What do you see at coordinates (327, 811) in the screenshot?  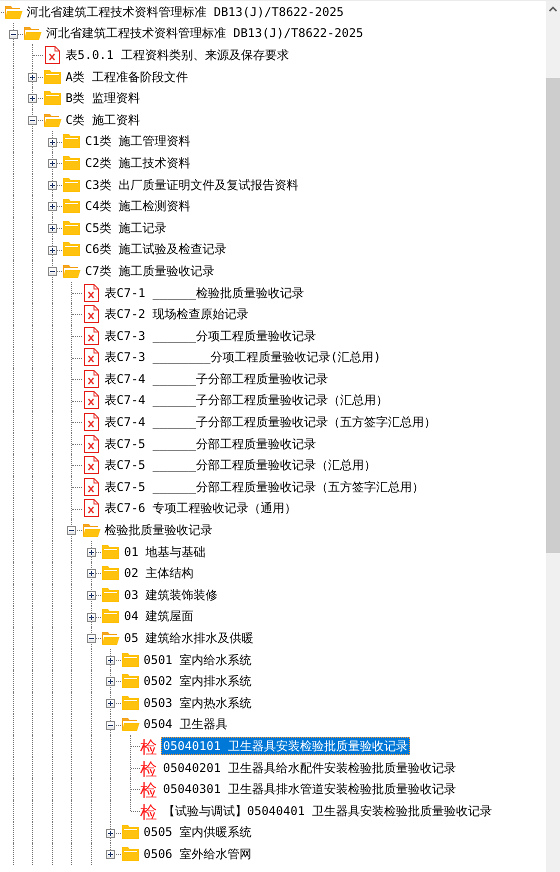 I see `tree-item-label: 【试验与调试】05040401 卫生器具安装检验批质量验收记录` at bounding box center [327, 811].